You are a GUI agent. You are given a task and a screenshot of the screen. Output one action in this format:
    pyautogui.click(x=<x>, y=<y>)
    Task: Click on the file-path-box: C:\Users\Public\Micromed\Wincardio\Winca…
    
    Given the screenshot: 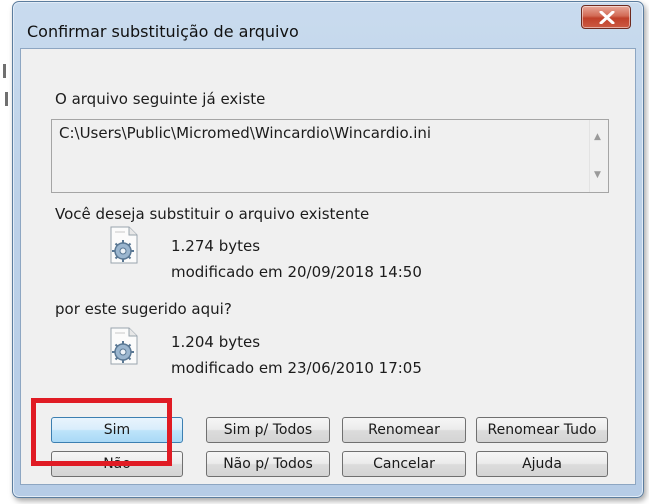 What is the action you would take?
    pyautogui.click(x=330, y=156)
    